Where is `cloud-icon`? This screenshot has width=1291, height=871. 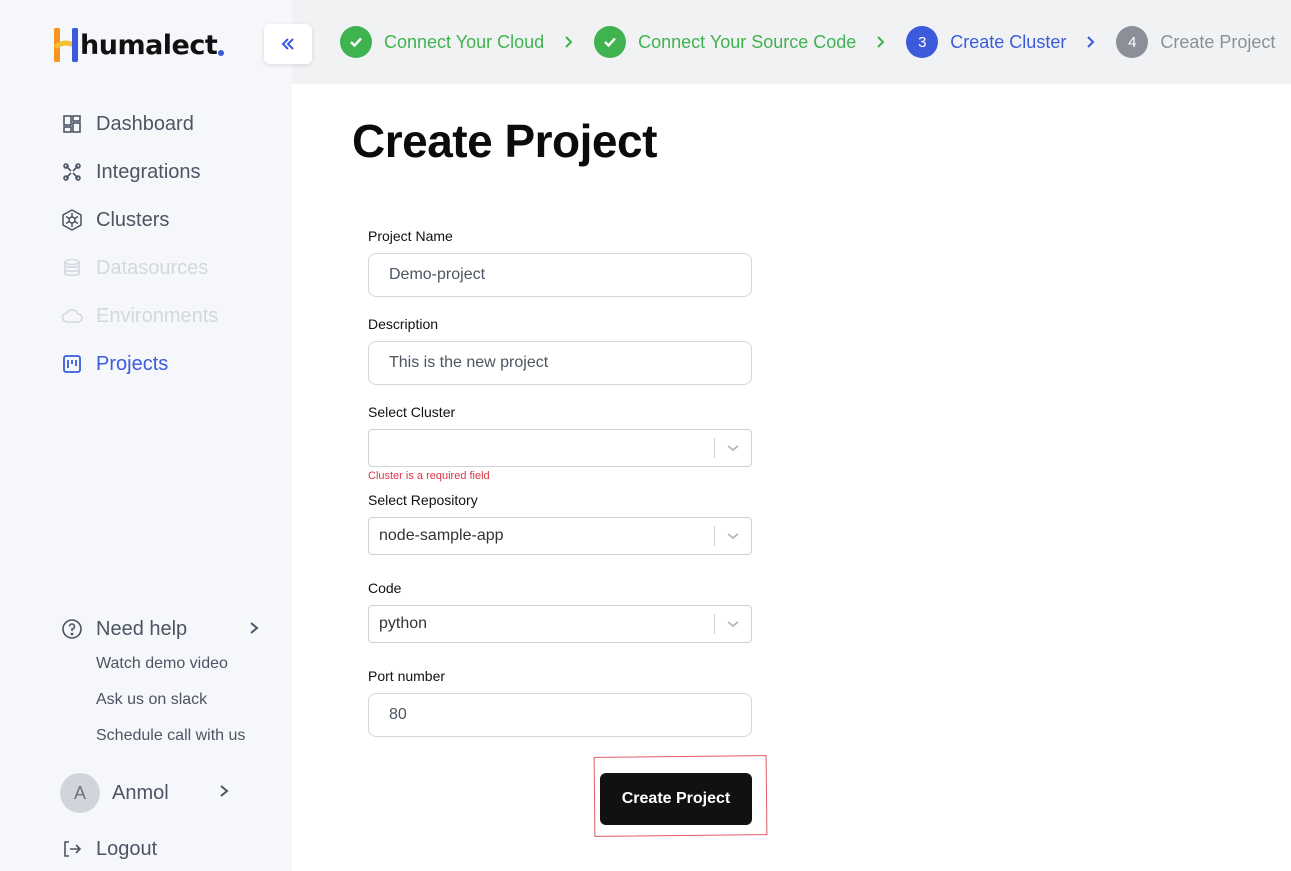 cloud-icon is located at coordinates (72, 316).